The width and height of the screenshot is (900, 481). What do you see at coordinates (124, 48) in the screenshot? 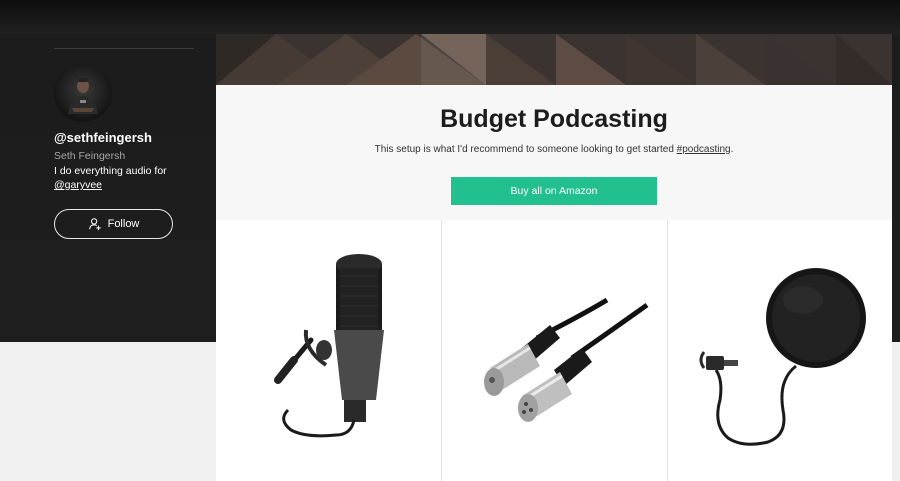
I see `divider` at bounding box center [124, 48].